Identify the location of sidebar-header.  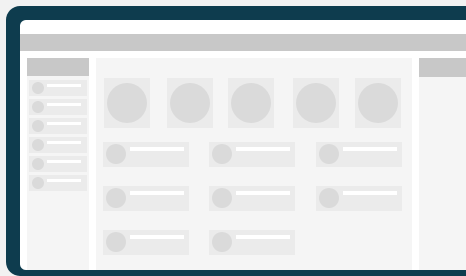
(58, 67).